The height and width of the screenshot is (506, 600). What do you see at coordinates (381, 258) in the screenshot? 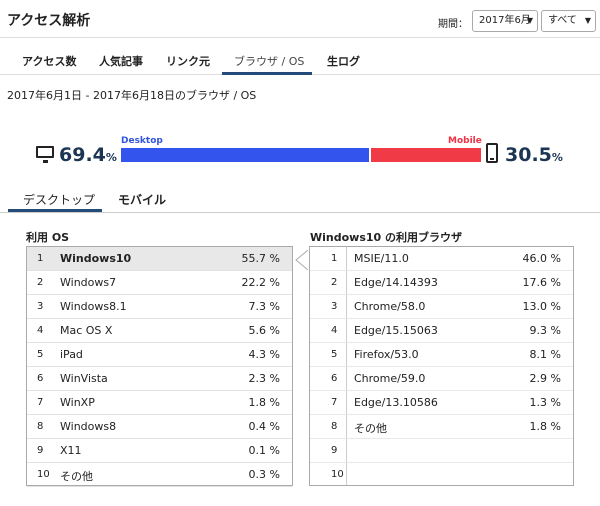
I see `row-name: MSIE/11.0` at bounding box center [381, 258].